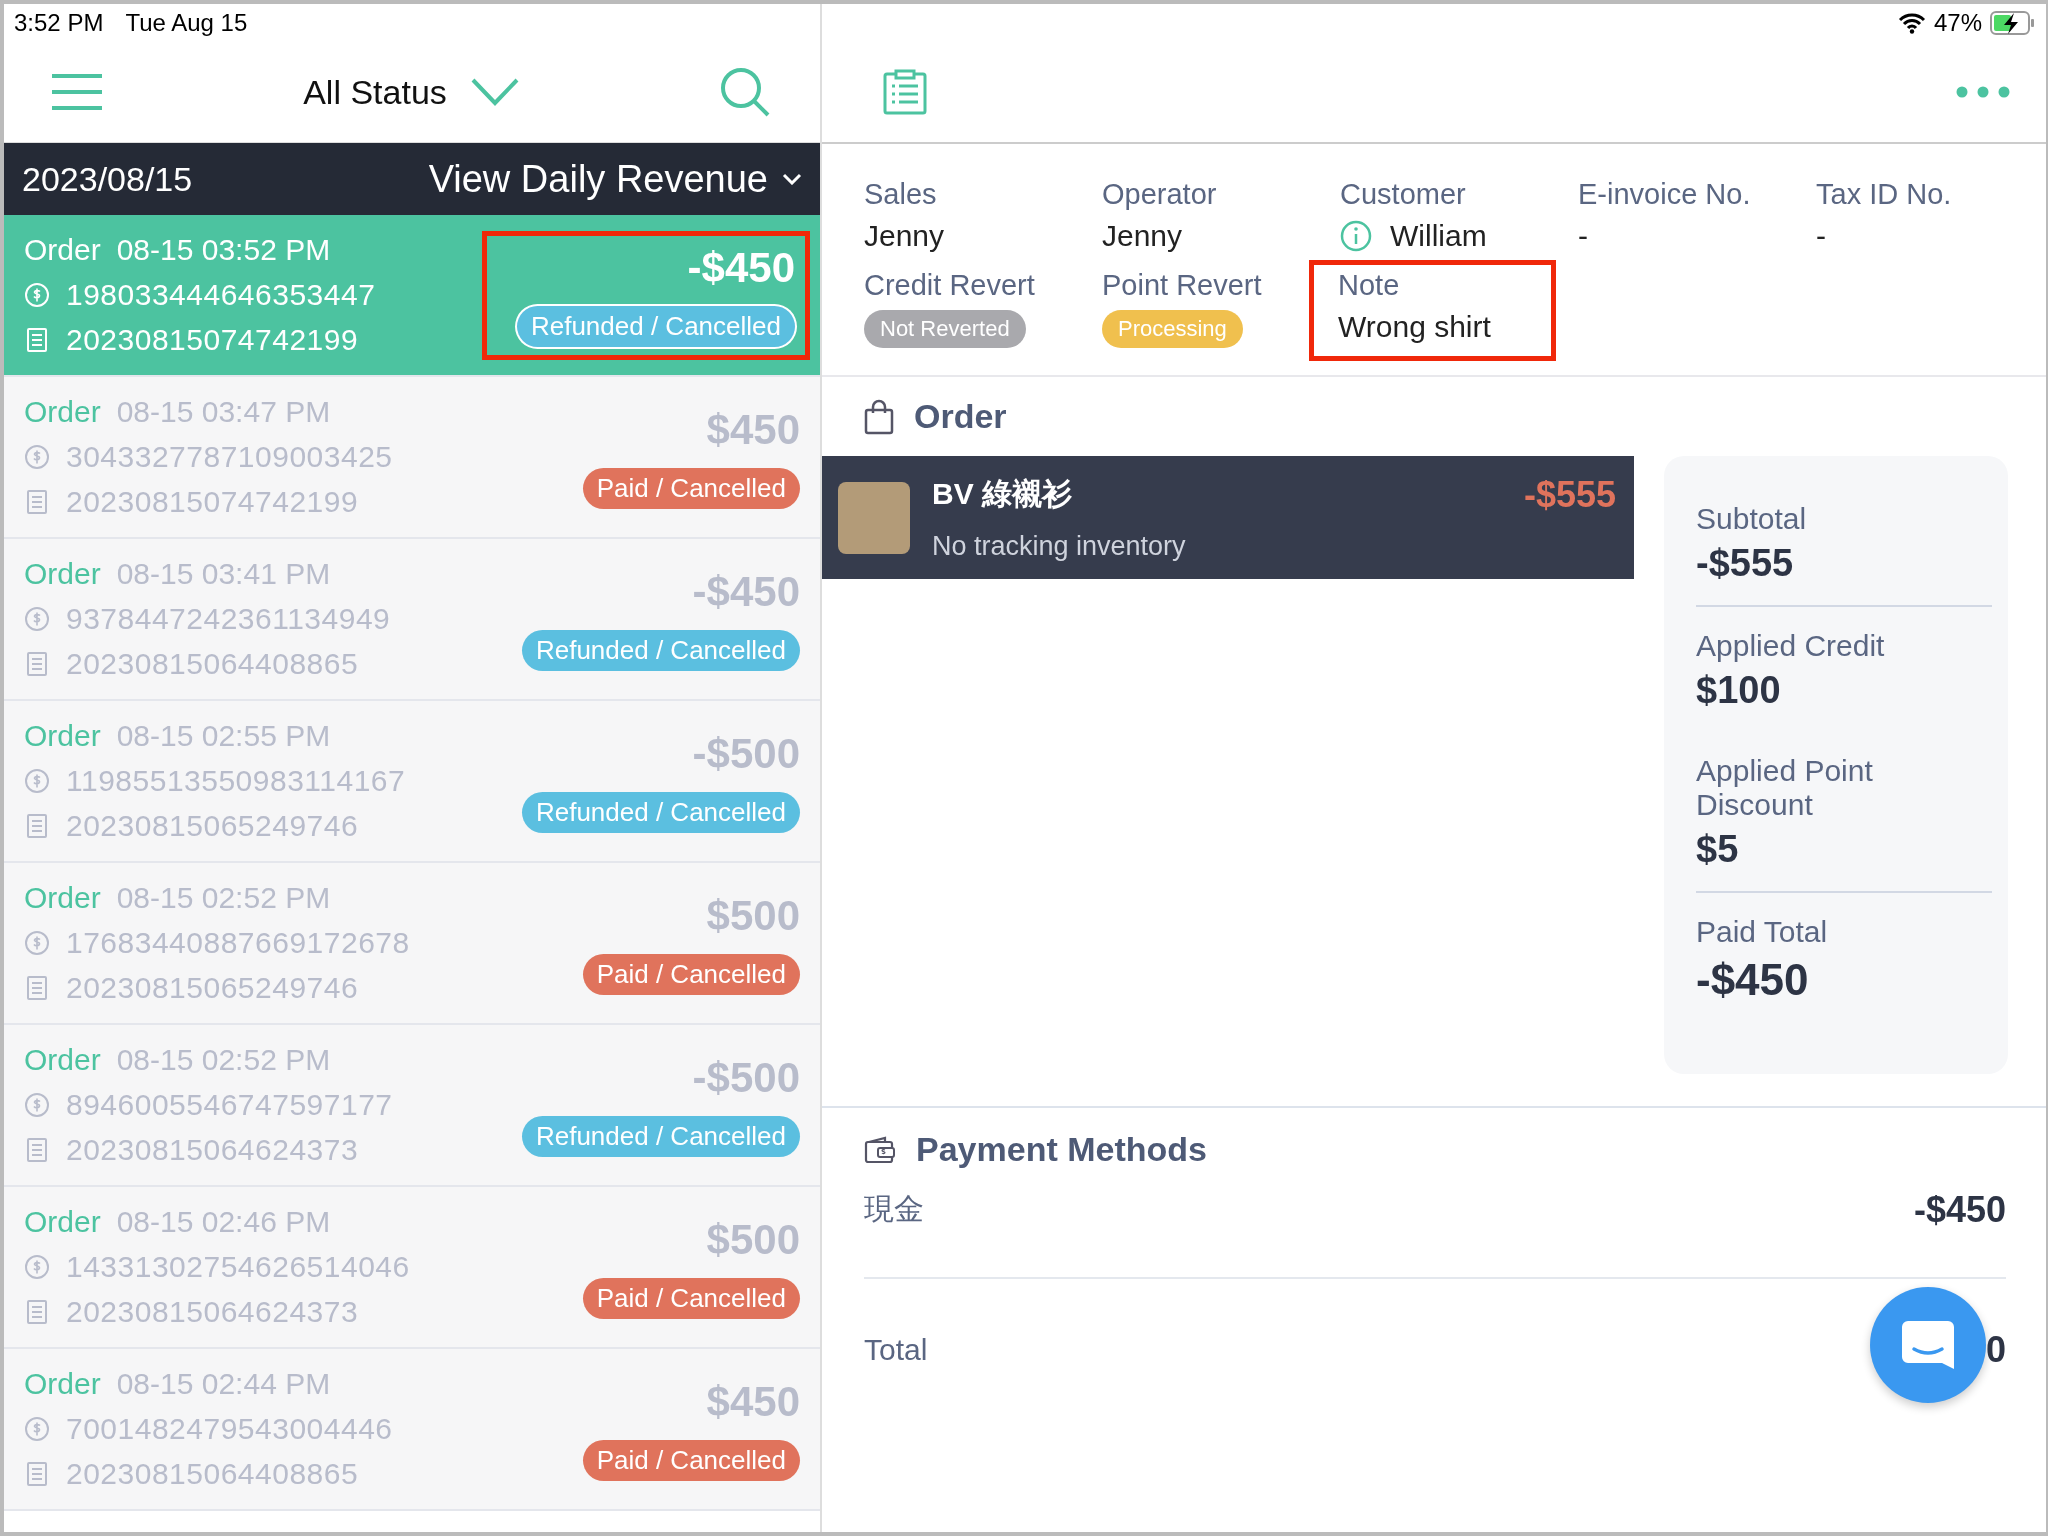  I want to click on date-label: 2023/08/15, so click(107, 179).